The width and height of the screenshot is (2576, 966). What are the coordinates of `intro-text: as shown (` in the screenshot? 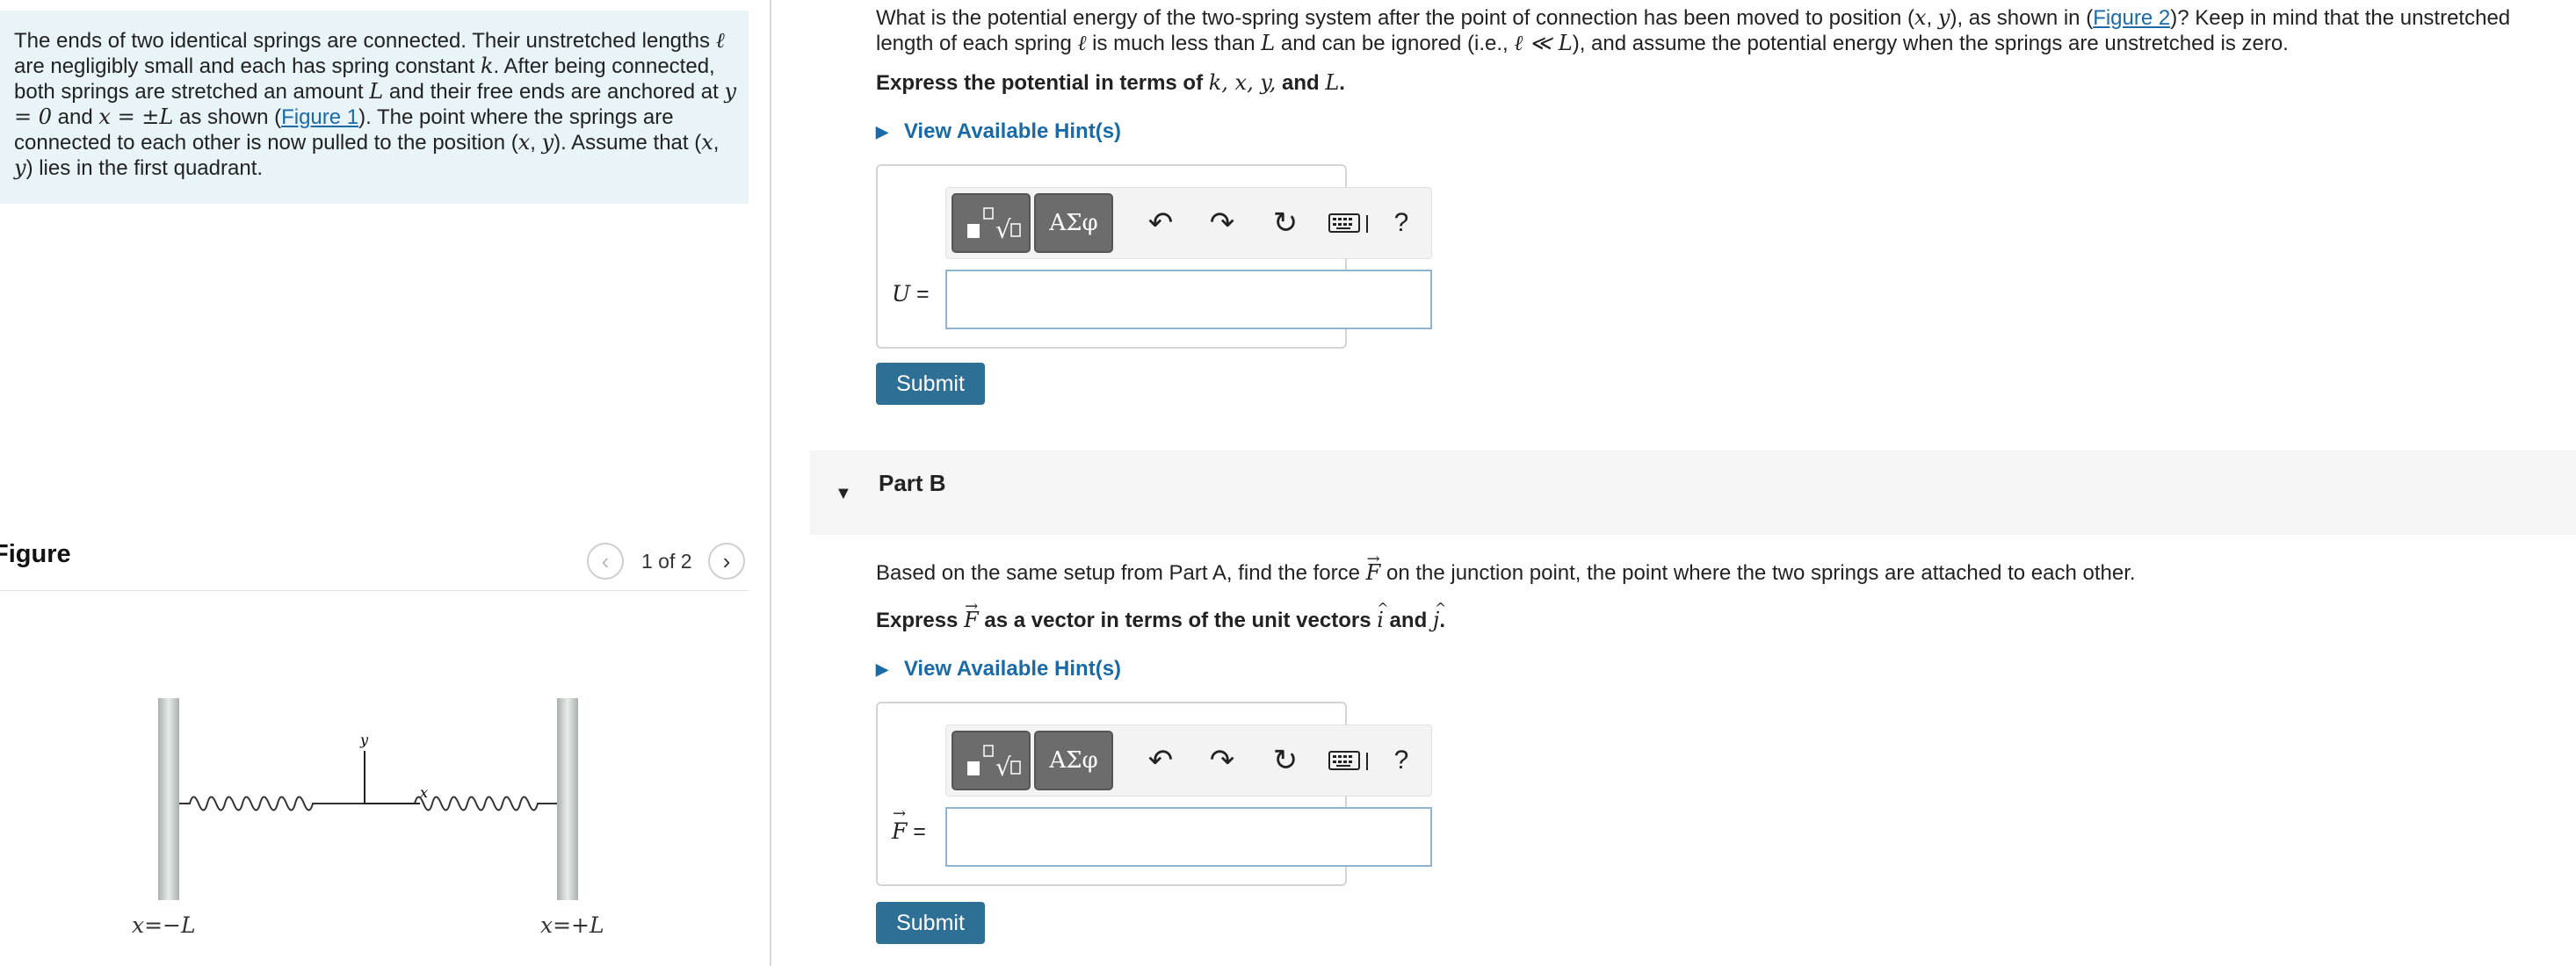 It's located at (227, 117).